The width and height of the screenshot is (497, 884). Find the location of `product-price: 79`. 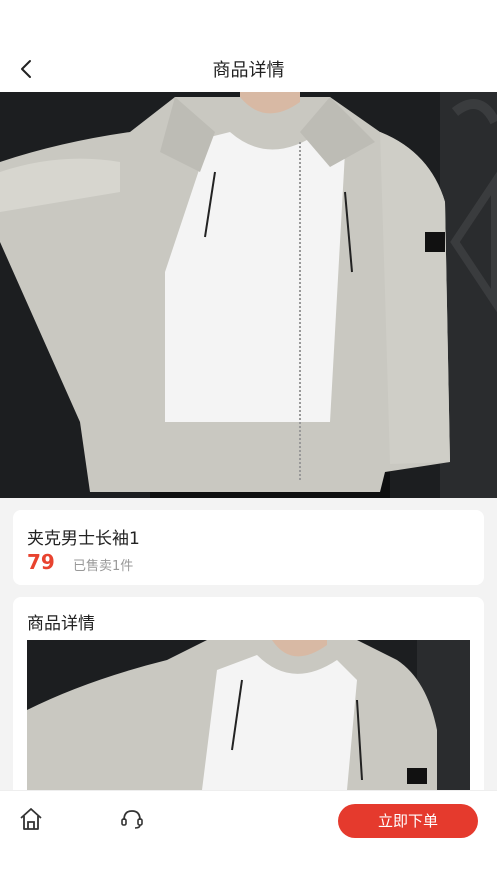

product-price: 79 is located at coordinates (41, 562).